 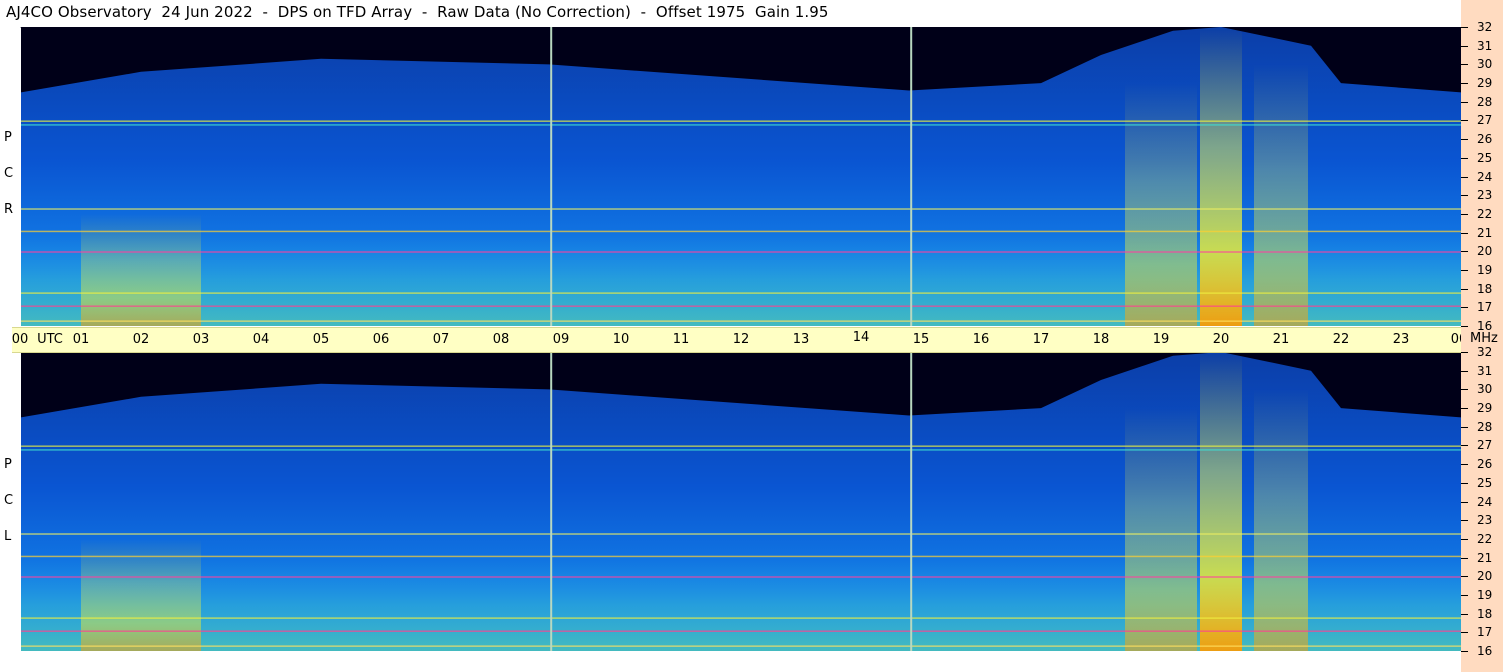 What do you see at coordinates (9, 209) in the screenshot?
I see `rcp-label-char-3: R` at bounding box center [9, 209].